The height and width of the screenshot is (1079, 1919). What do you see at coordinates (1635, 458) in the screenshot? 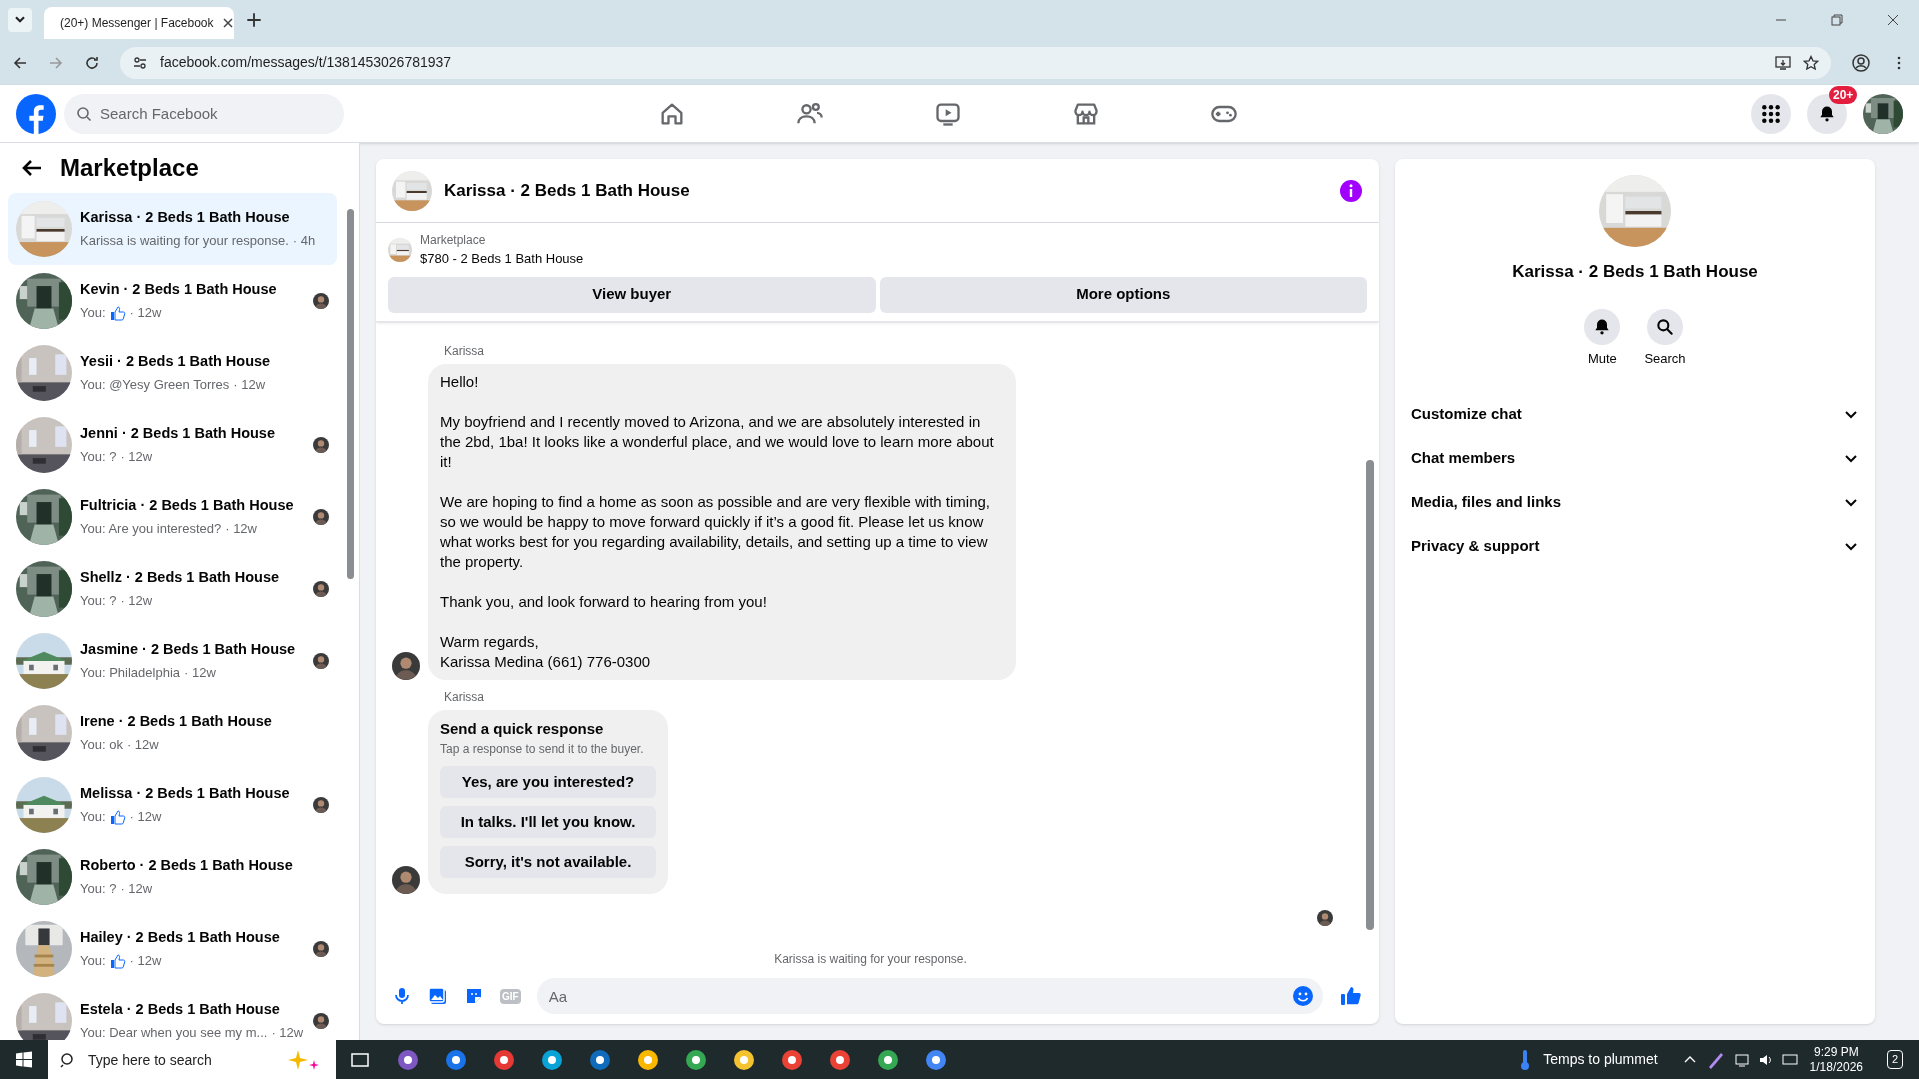
I see `section-header: Chat members` at bounding box center [1635, 458].